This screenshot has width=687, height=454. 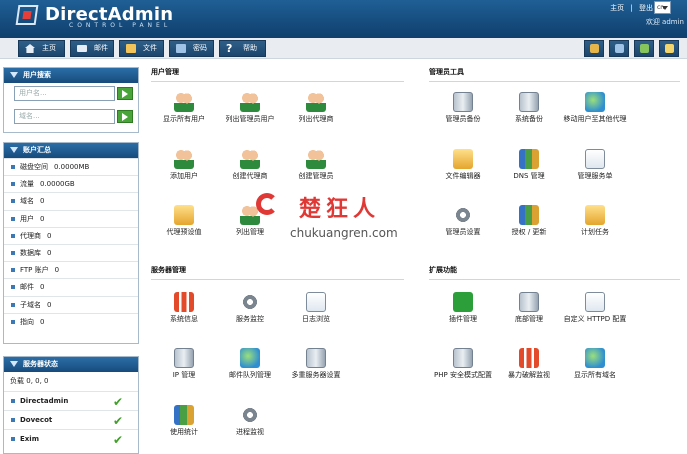 What do you see at coordinates (344, 233) in the screenshot?
I see `watermark-url: chukuangren.com` at bounding box center [344, 233].